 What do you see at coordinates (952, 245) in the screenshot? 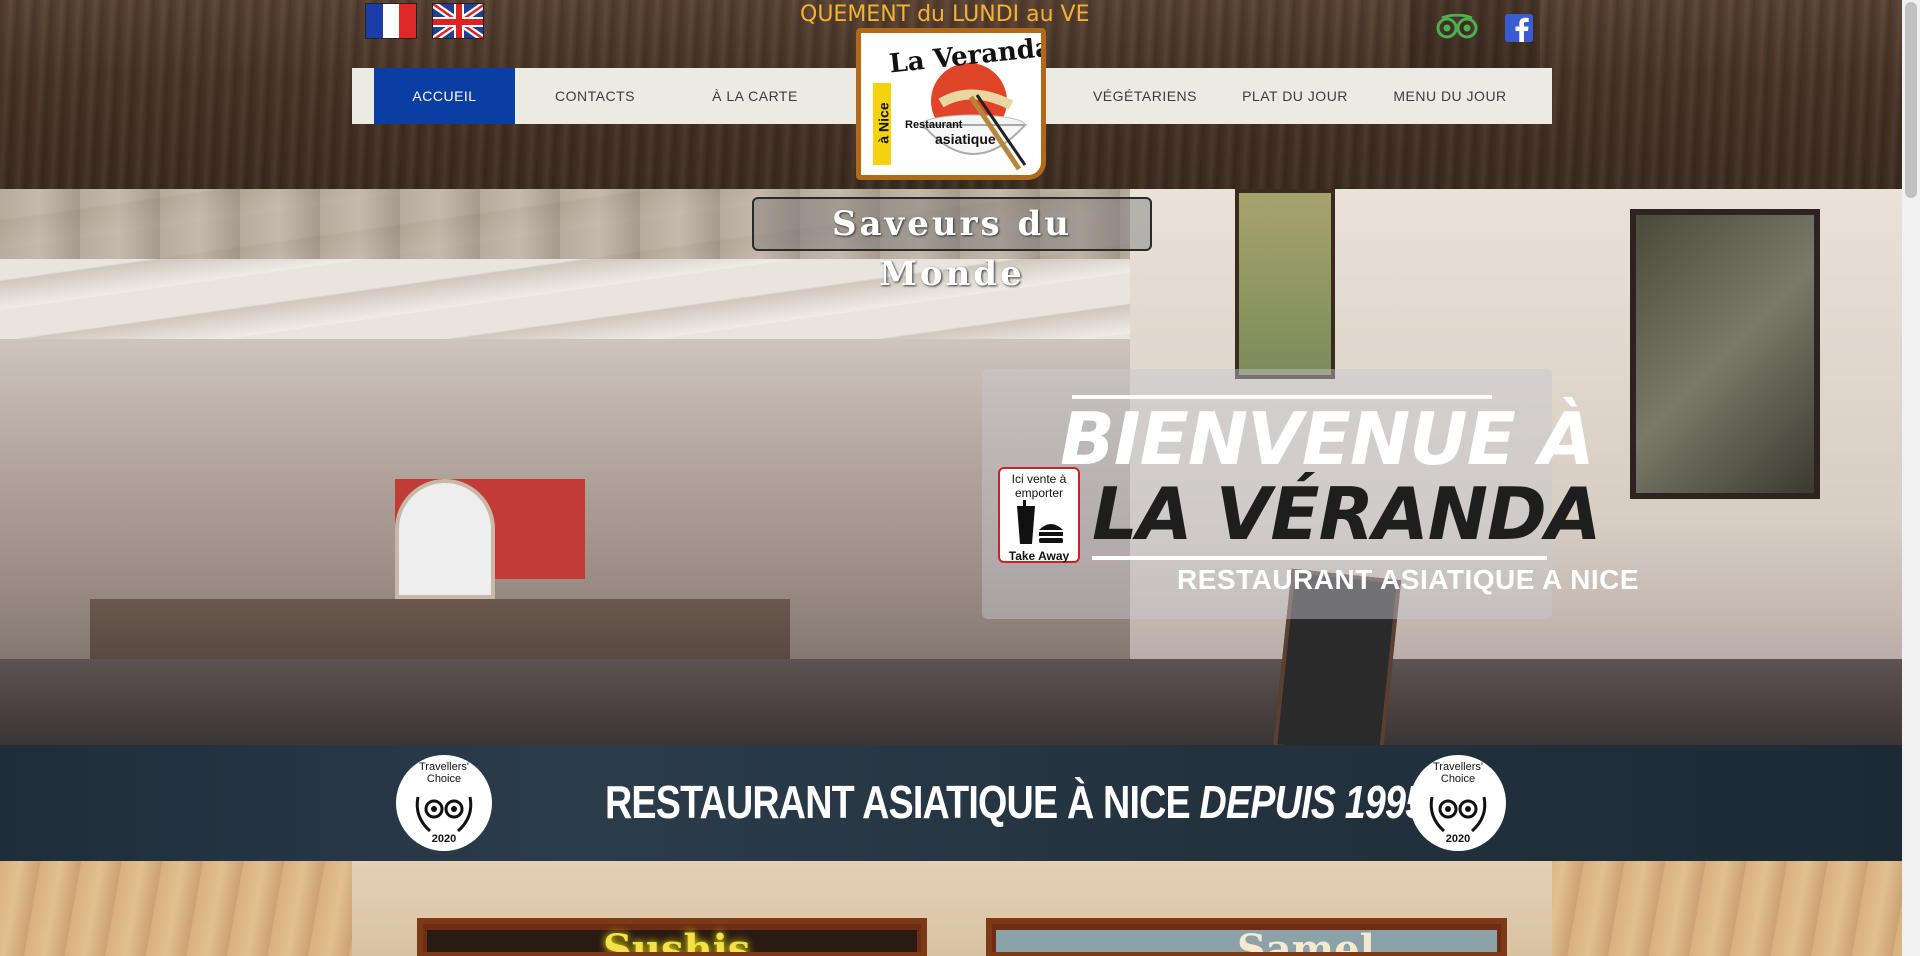
I see `saveurs-du-monde-banner: Saveurs du Monde` at bounding box center [952, 245].